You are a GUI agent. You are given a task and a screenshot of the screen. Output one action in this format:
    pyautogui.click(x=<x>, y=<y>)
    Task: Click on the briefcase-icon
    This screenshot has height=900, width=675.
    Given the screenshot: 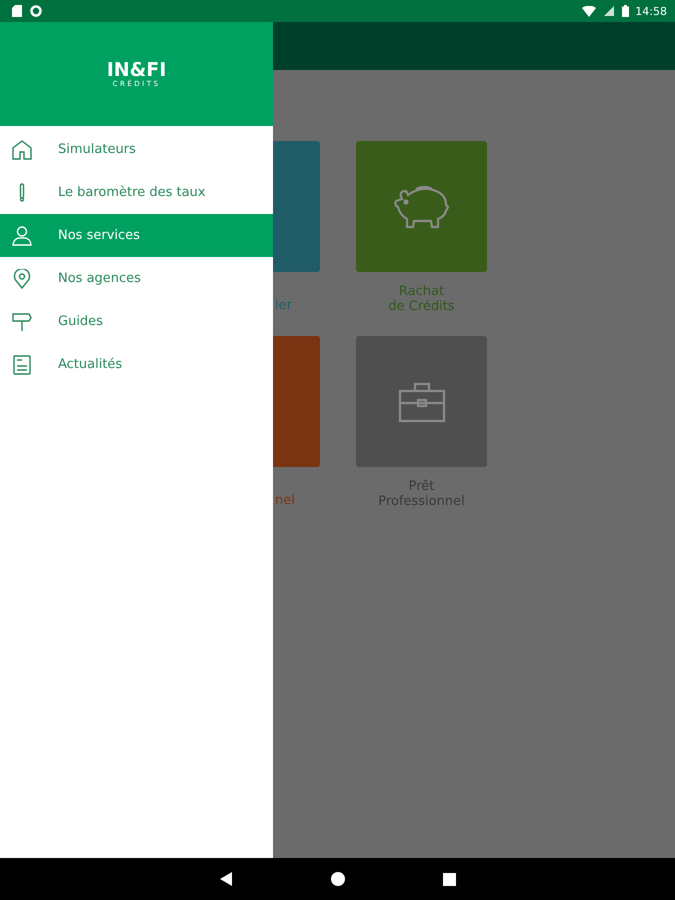 What is the action you would take?
    pyautogui.click(x=422, y=401)
    